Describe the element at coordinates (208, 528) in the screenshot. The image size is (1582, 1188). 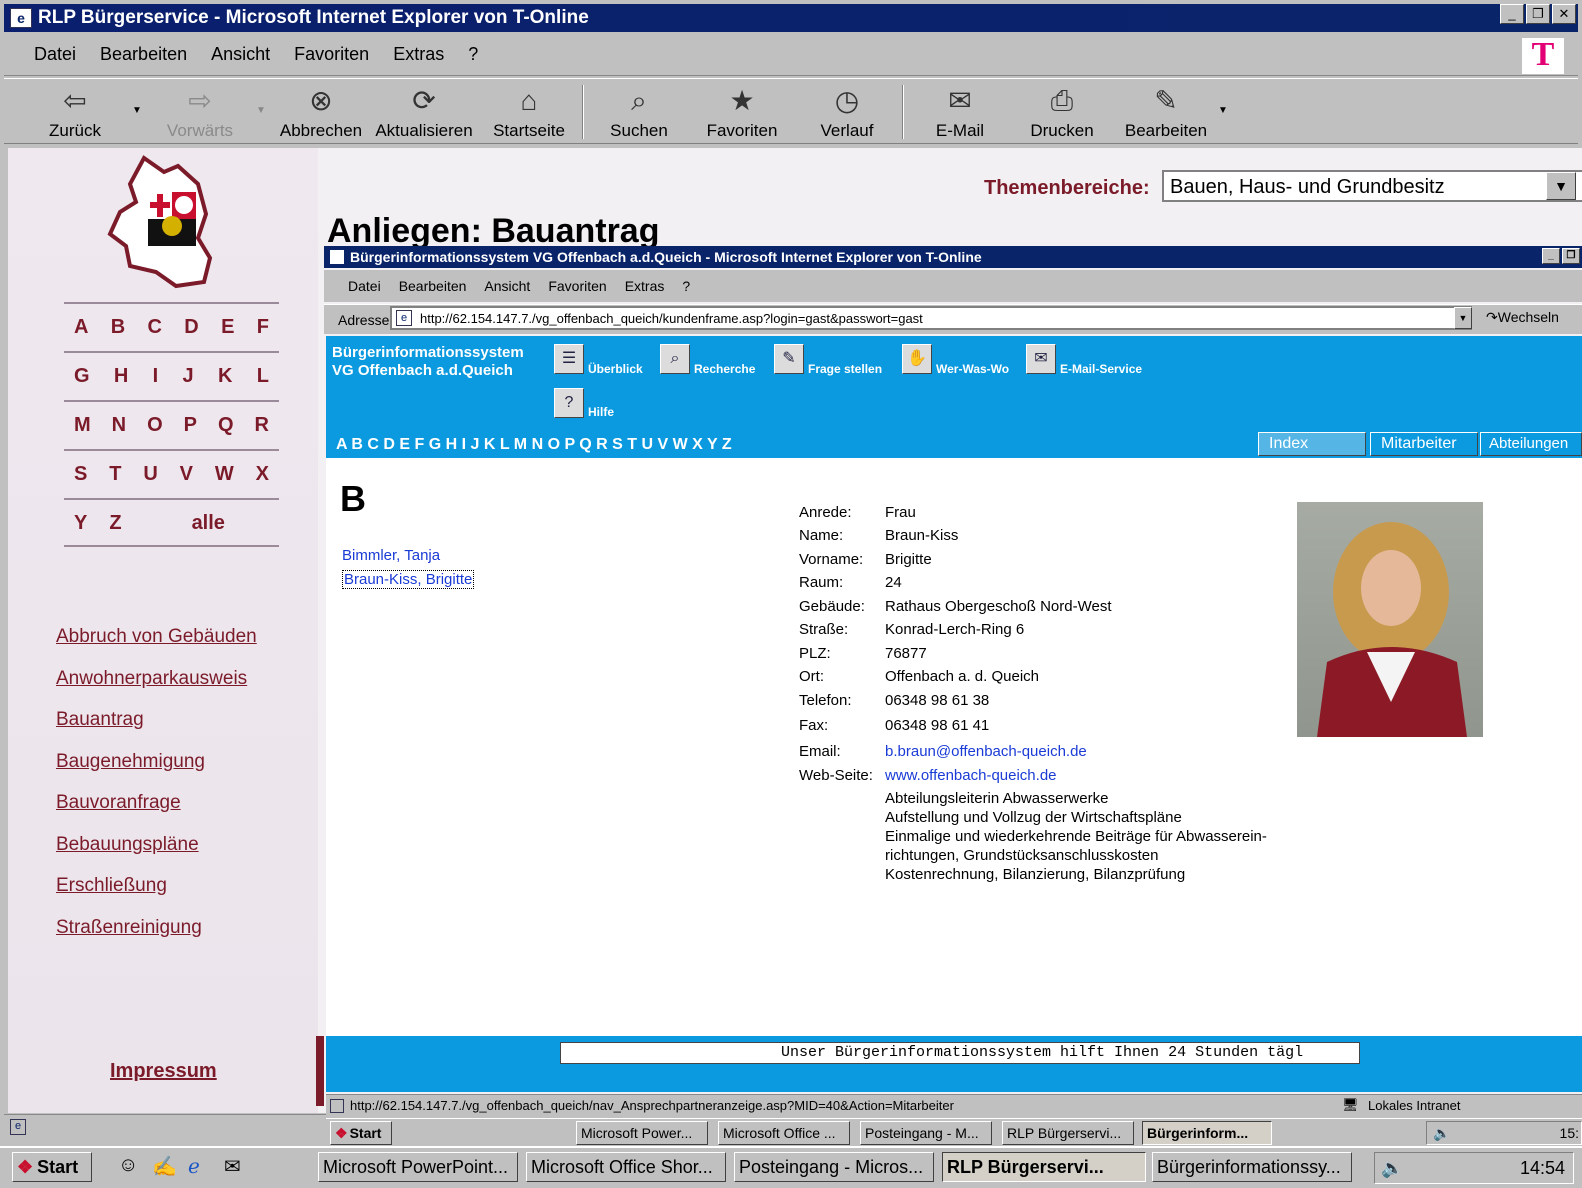
I see `letter-alle: alle` at that location.